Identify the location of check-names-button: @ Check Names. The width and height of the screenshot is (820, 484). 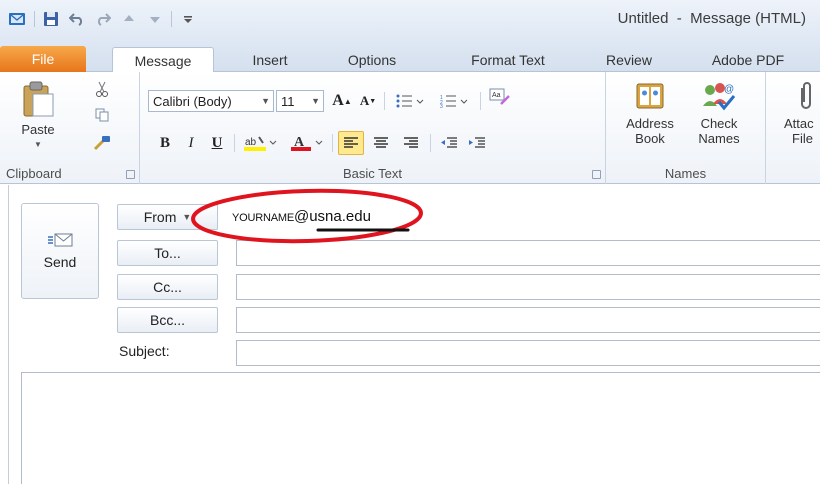
(719, 113).